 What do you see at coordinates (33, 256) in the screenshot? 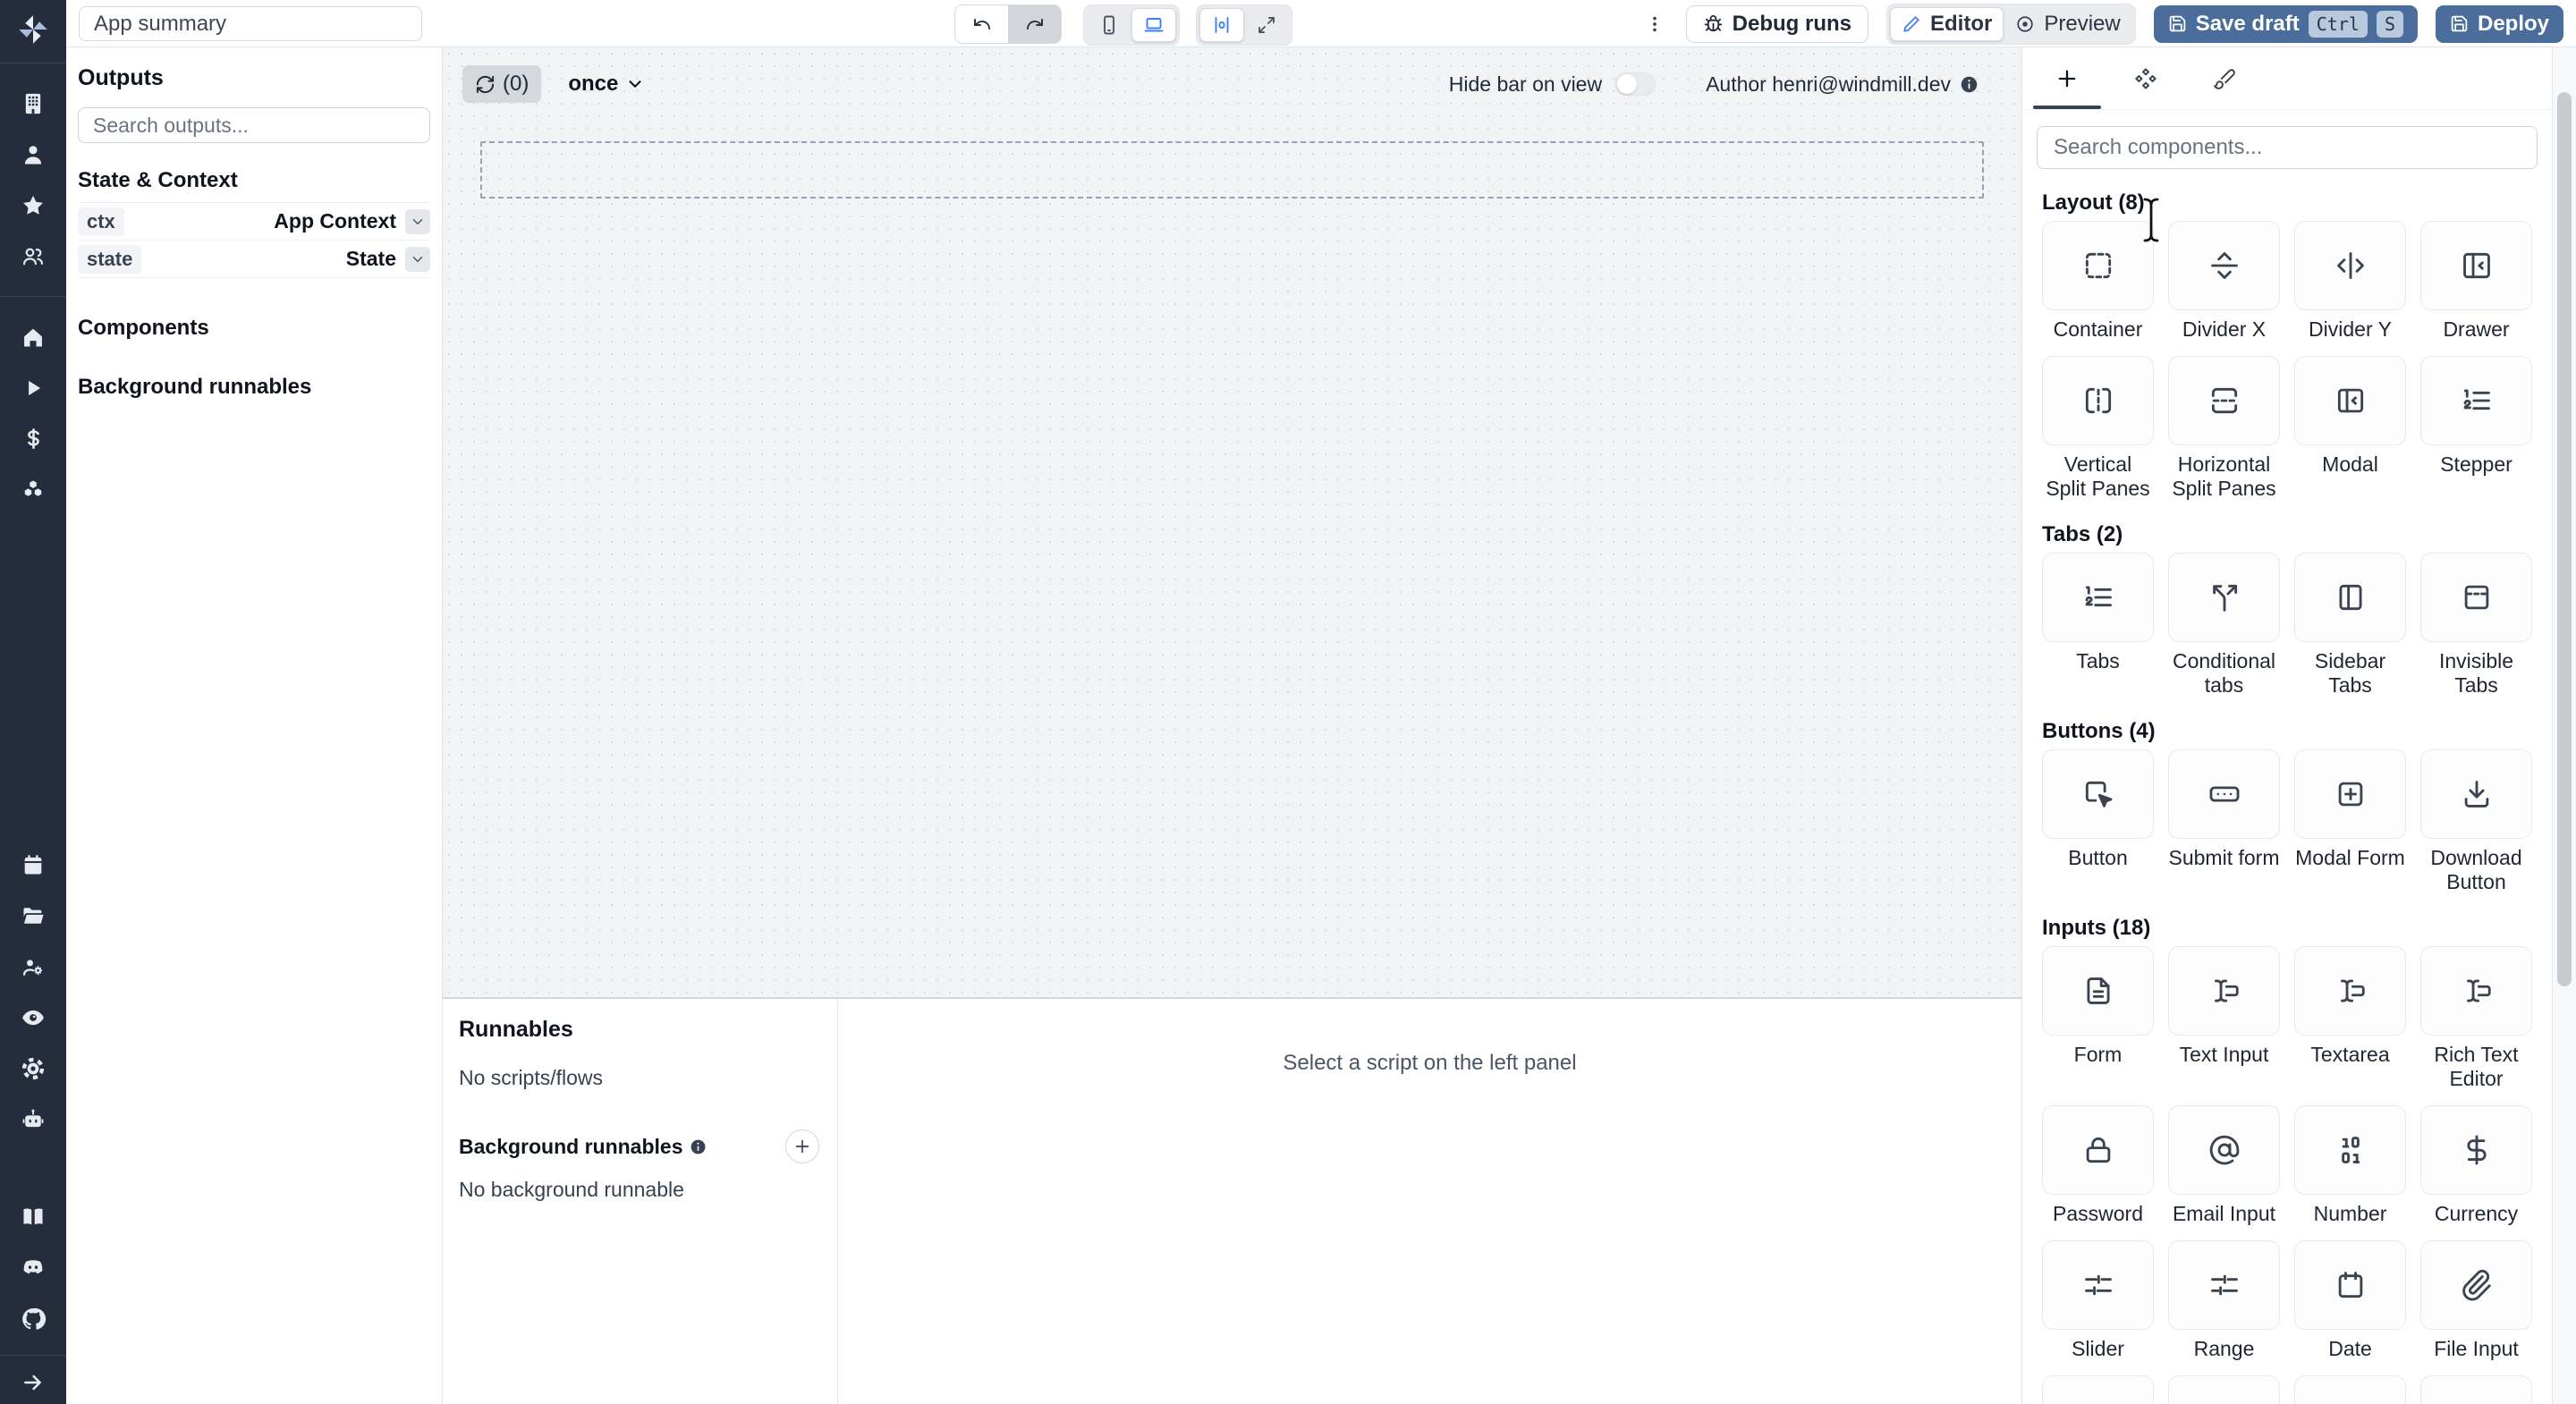
I see `groups-icon` at bounding box center [33, 256].